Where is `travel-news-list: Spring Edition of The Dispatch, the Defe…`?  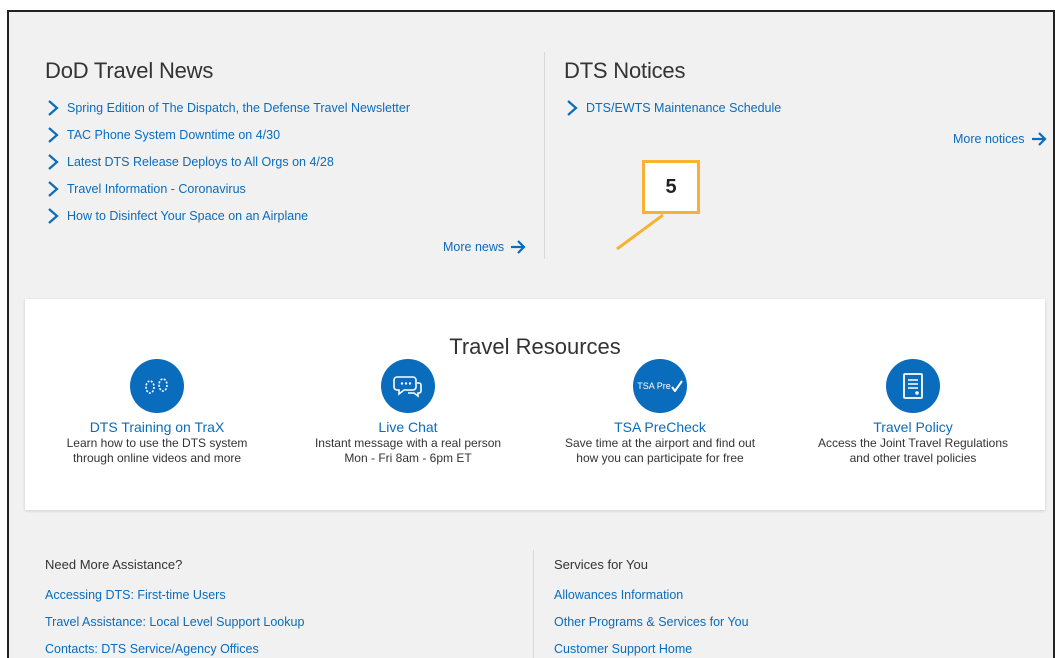
travel-news-list: Spring Edition of The Dispatch, the Defe… is located at coordinates (295, 161).